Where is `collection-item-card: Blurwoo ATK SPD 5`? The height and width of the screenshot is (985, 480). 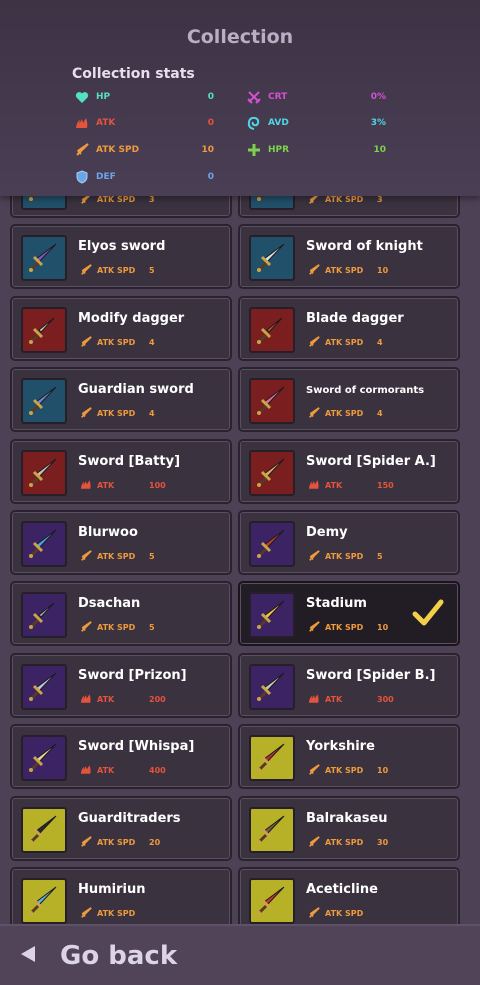
collection-item-card: Blurwoo ATK SPD 5 is located at coordinates (121, 542).